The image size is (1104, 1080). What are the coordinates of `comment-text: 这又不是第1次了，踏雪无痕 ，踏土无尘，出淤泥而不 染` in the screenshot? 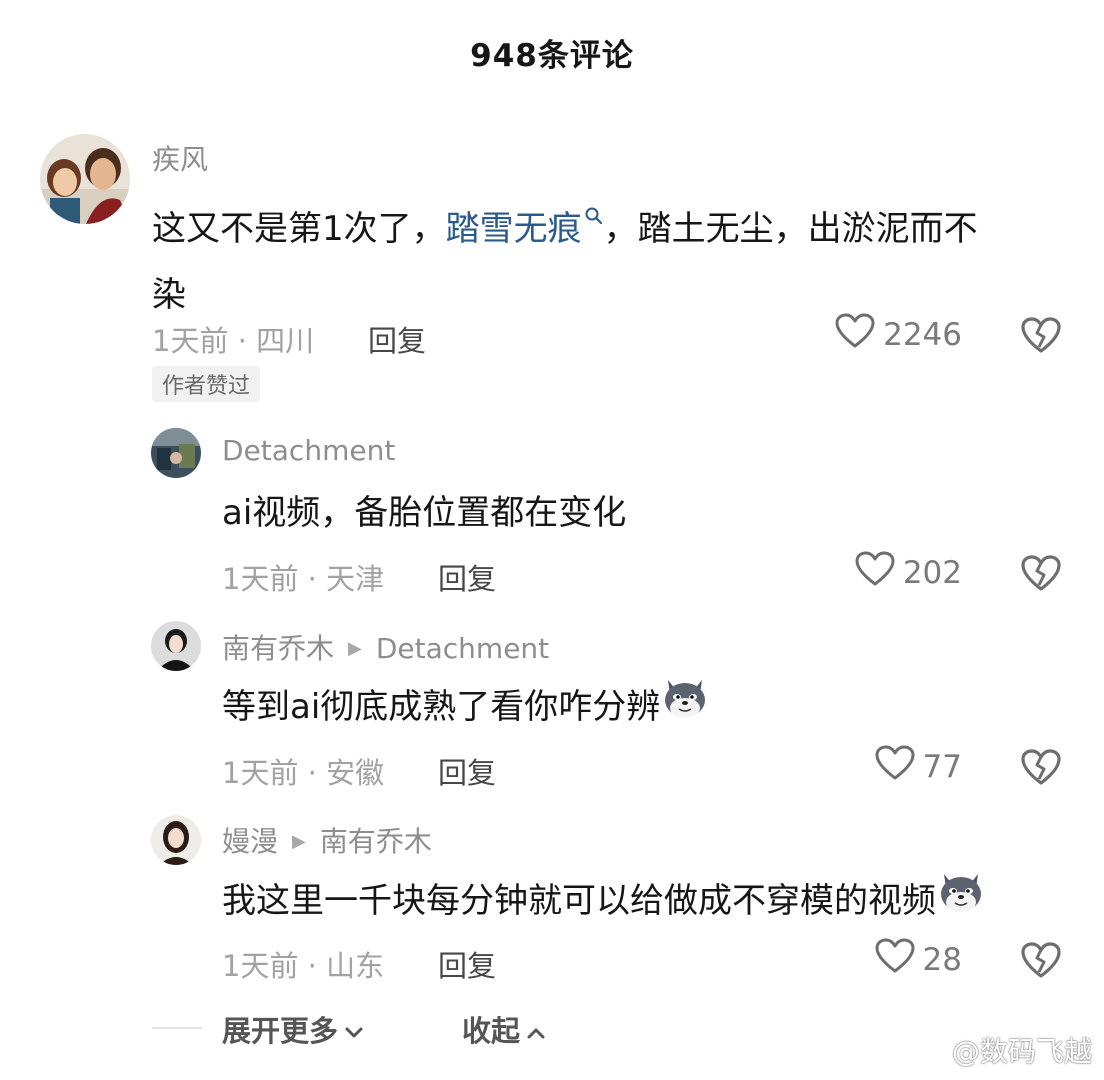 It's located at (607, 255).